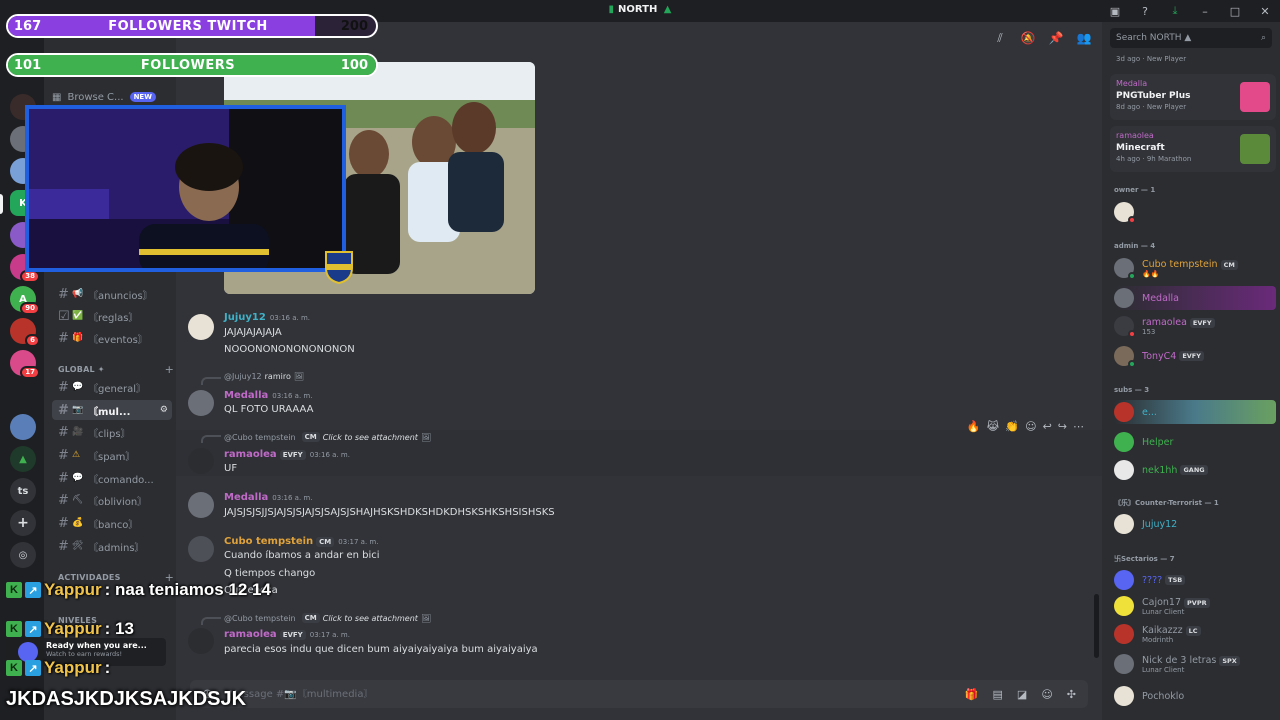  I want to click on channel-reglas: ☑ ✅ 〘reglas〙, so click(112, 316).